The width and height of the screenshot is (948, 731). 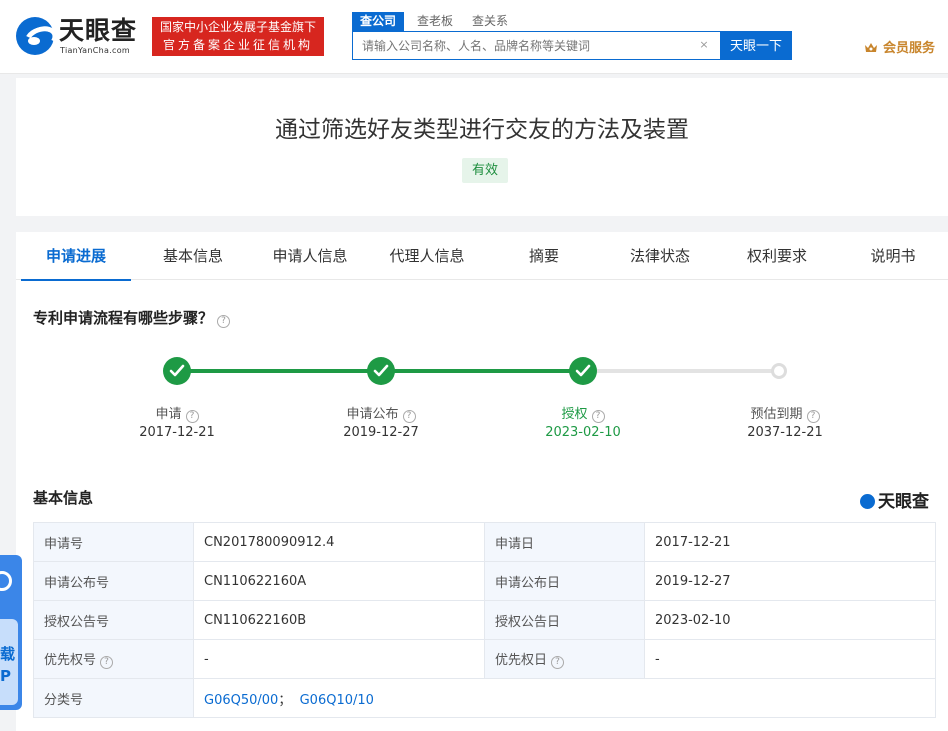 I want to click on watermark-logo: 天眼查, so click(x=894, y=499).